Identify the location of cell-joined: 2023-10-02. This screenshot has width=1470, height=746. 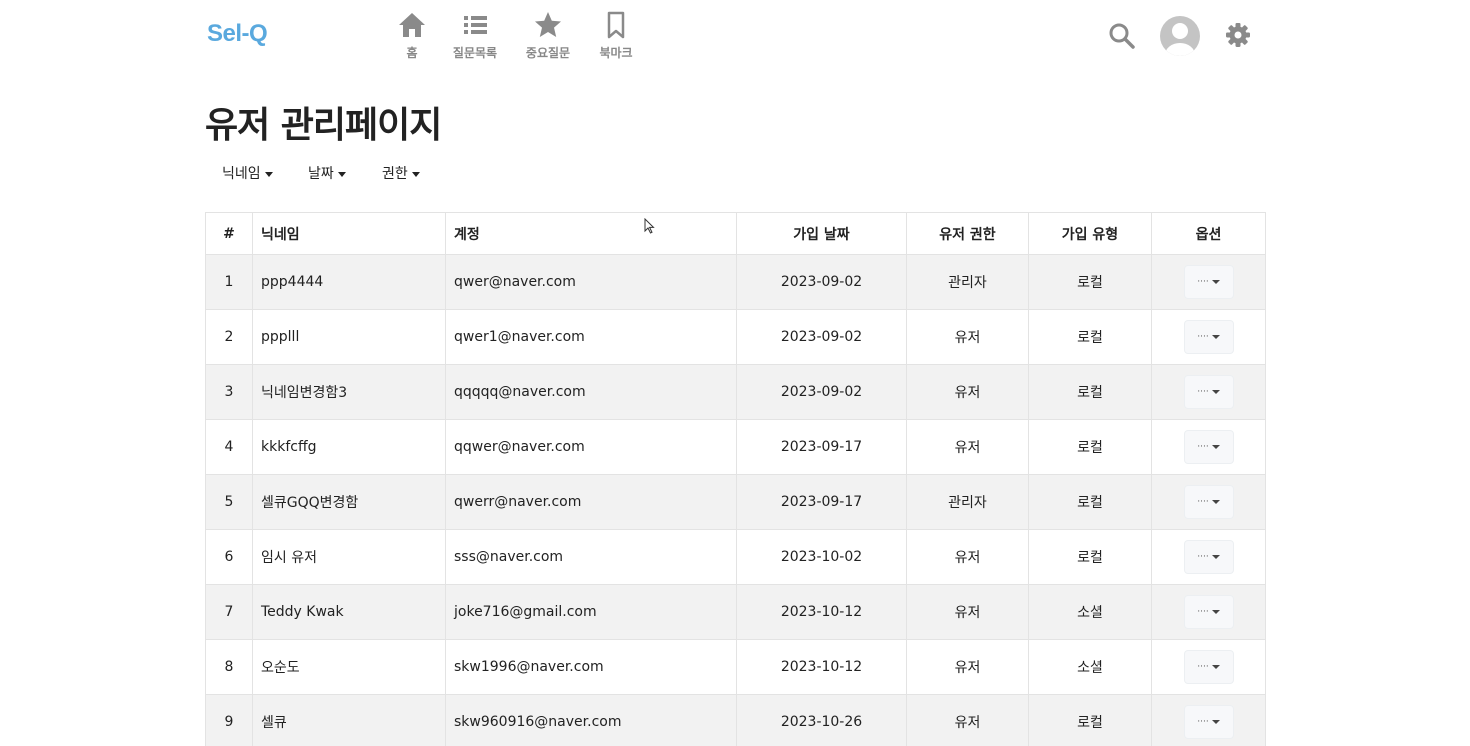
(821, 557).